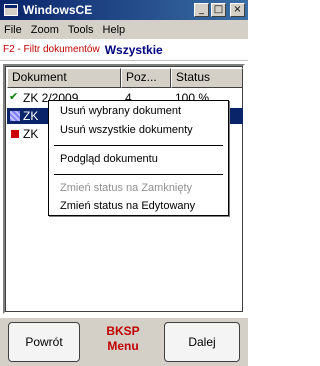 The image size is (320, 366). Describe the element at coordinates (64, 78) in the screenshot. I see `column-header-dokument: Dokument` at that location.